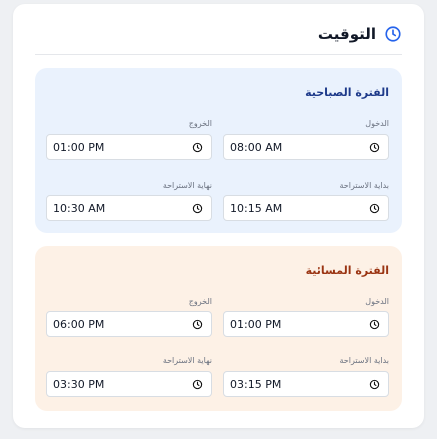 The height and width of the screenshot is (439, 437). What do you see at coordinates (79, 208) in the screenshot?
I see `time-value: 10:30 AM` at bounding box center [79, 208].